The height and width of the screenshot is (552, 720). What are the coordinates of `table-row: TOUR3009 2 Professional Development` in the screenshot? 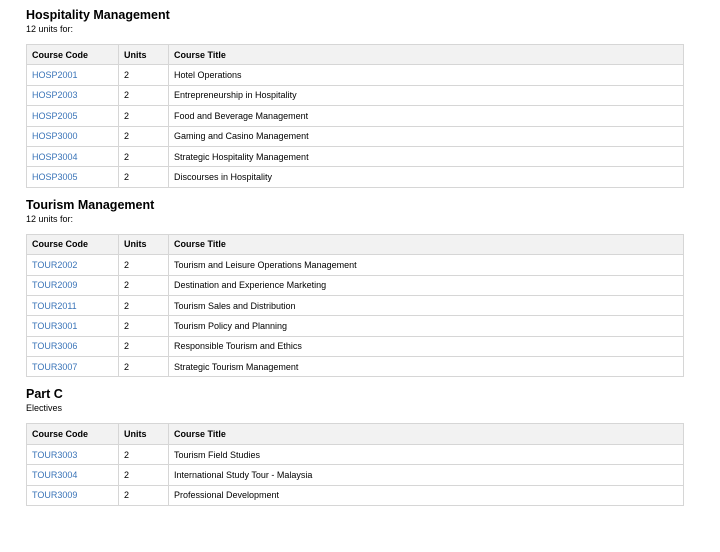 It's located at (355, 495).